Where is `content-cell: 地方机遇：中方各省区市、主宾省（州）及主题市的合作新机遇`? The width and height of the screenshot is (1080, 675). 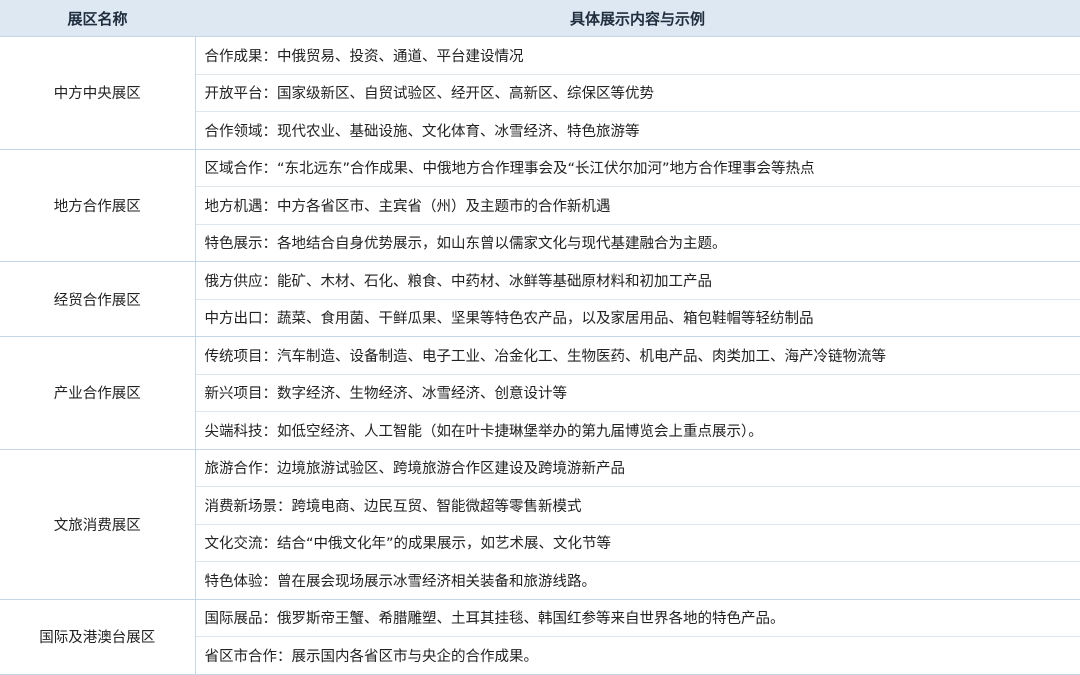
content-cell: 地方机遇：中方各省区市、主宾省（州）及主题市的合作新机遇 is located at coordinates (637, 205).